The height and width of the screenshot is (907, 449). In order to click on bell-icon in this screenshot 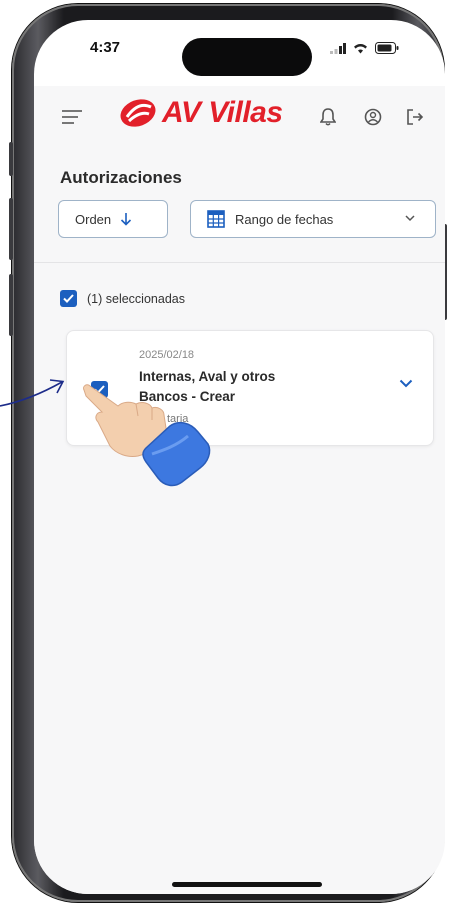, I will do `click(328, 117)`.